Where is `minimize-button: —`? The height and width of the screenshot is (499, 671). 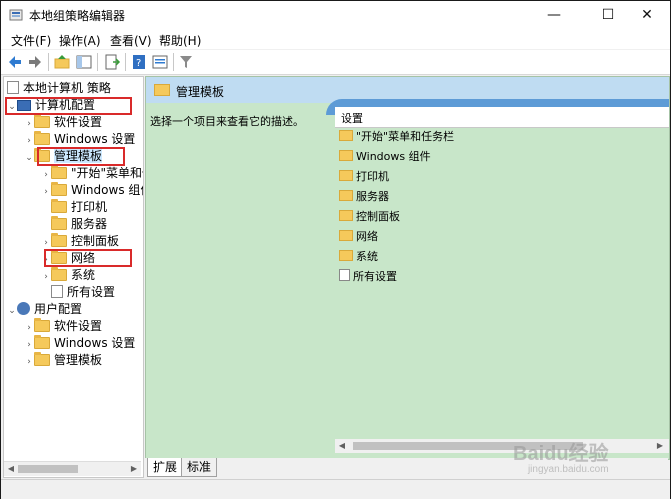
minimize-button: — is located at coordinates (554, 15).